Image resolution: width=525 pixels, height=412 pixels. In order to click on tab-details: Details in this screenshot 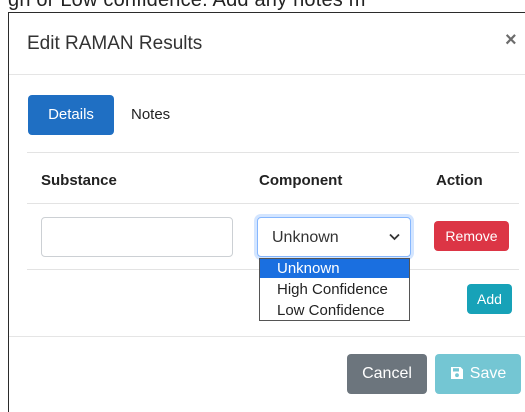, I will do `click(71, 115)`.